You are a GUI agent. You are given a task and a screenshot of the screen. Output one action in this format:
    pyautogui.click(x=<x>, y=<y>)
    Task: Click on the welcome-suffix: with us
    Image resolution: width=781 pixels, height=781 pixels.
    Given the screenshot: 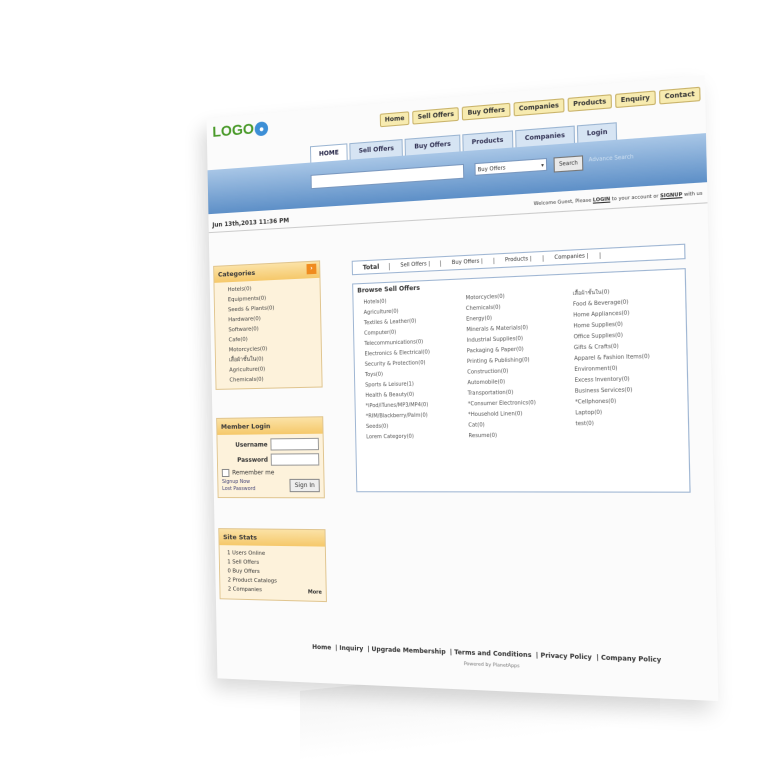 What is the action you would take?
    pyautogui.click(x=693, y=195)
    